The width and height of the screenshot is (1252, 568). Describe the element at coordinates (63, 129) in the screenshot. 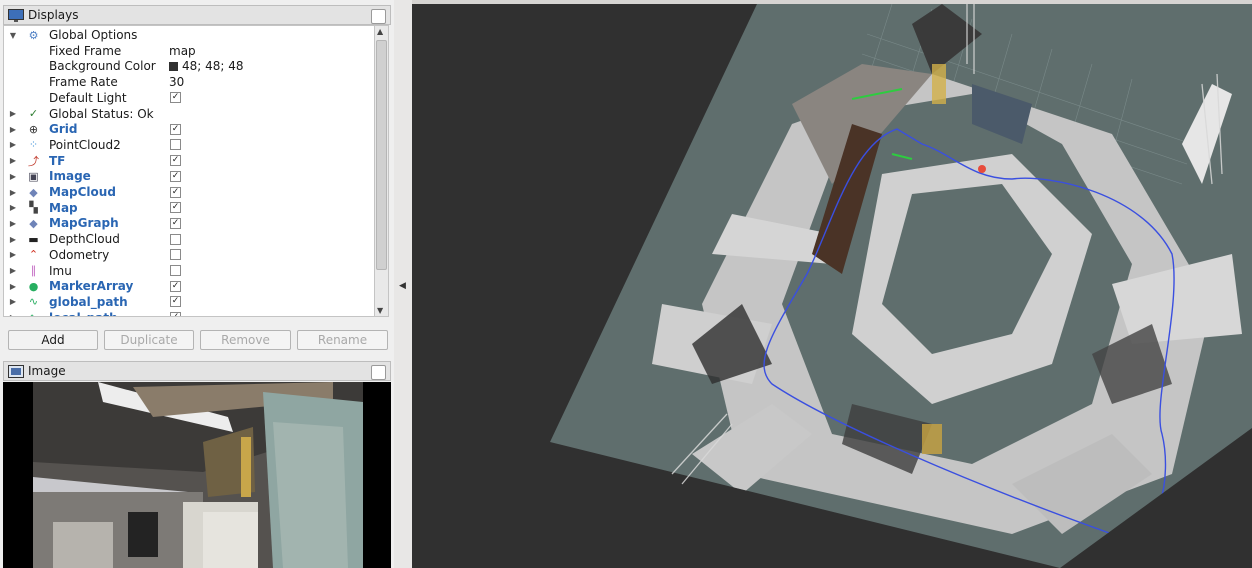

I see `display-label: Grid` at that location.